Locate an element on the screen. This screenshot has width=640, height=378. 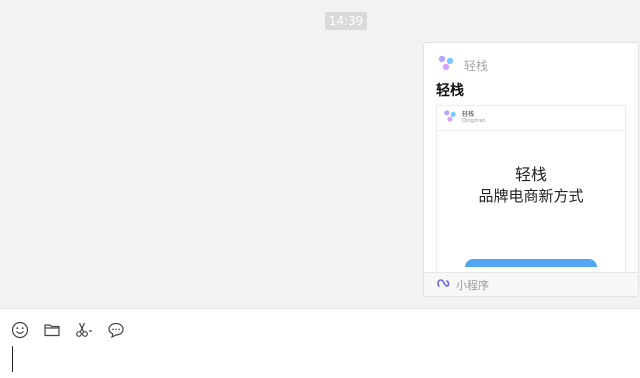
preview-header: 轻栈 Qingzhan is located at coordinates (531, 118).